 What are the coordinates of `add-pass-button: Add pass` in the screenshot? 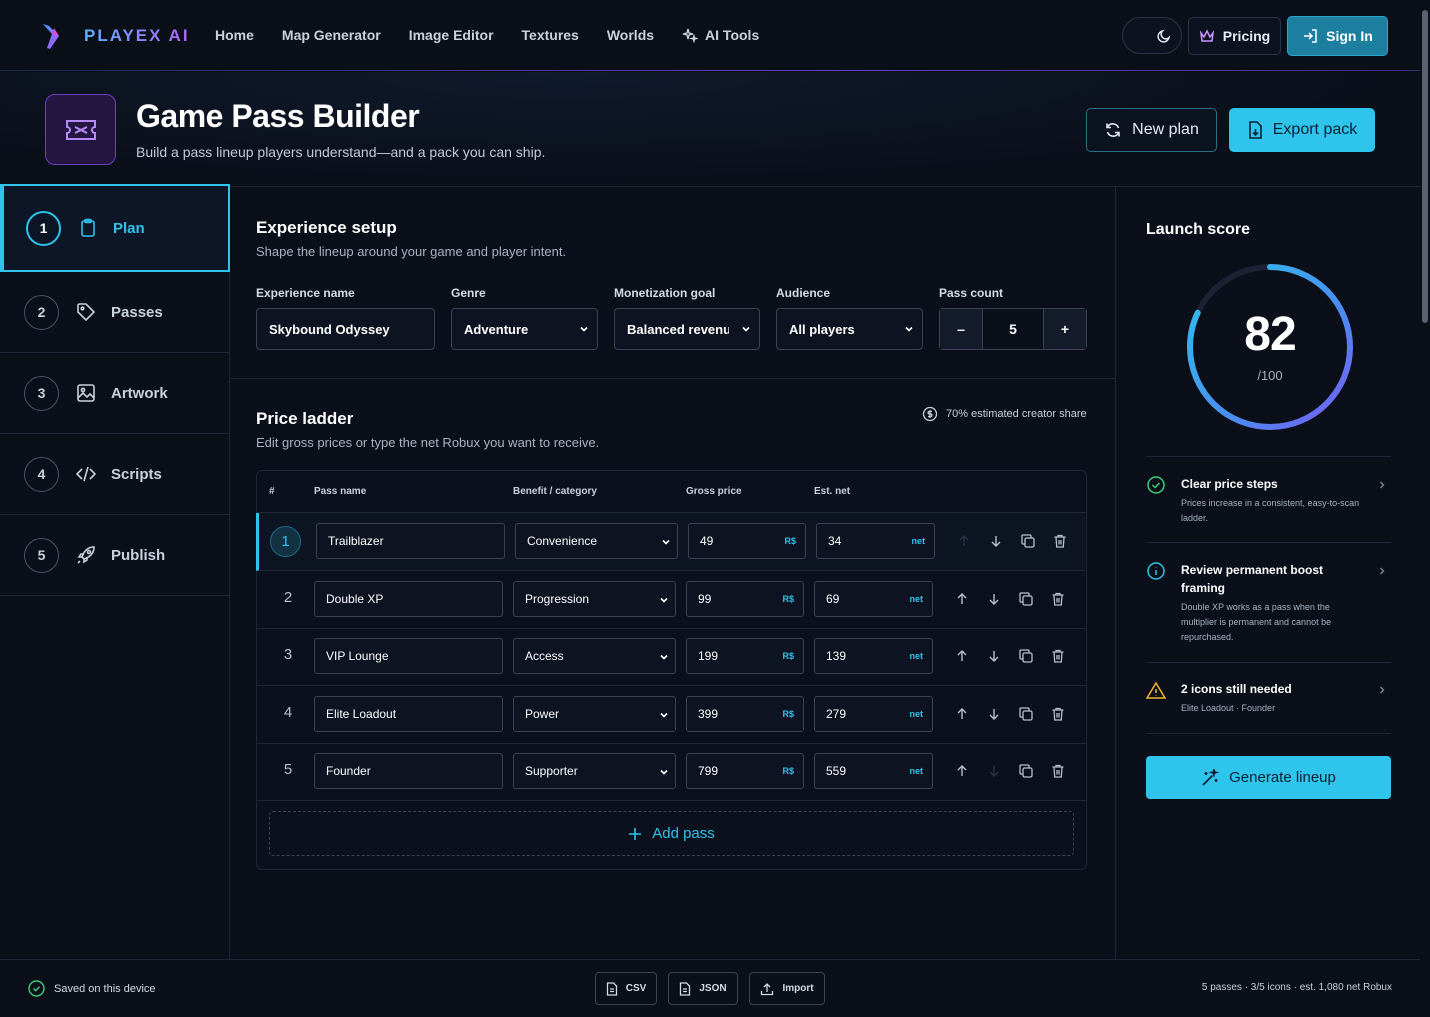 It's located at (671, 833).